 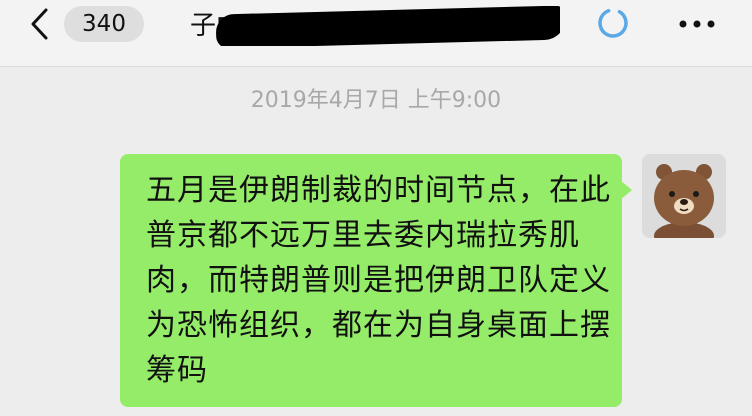 What do you see at coordinates (376, 66) in the screenshot?
I see `navbar-divider` at bounding box center [376, 66].